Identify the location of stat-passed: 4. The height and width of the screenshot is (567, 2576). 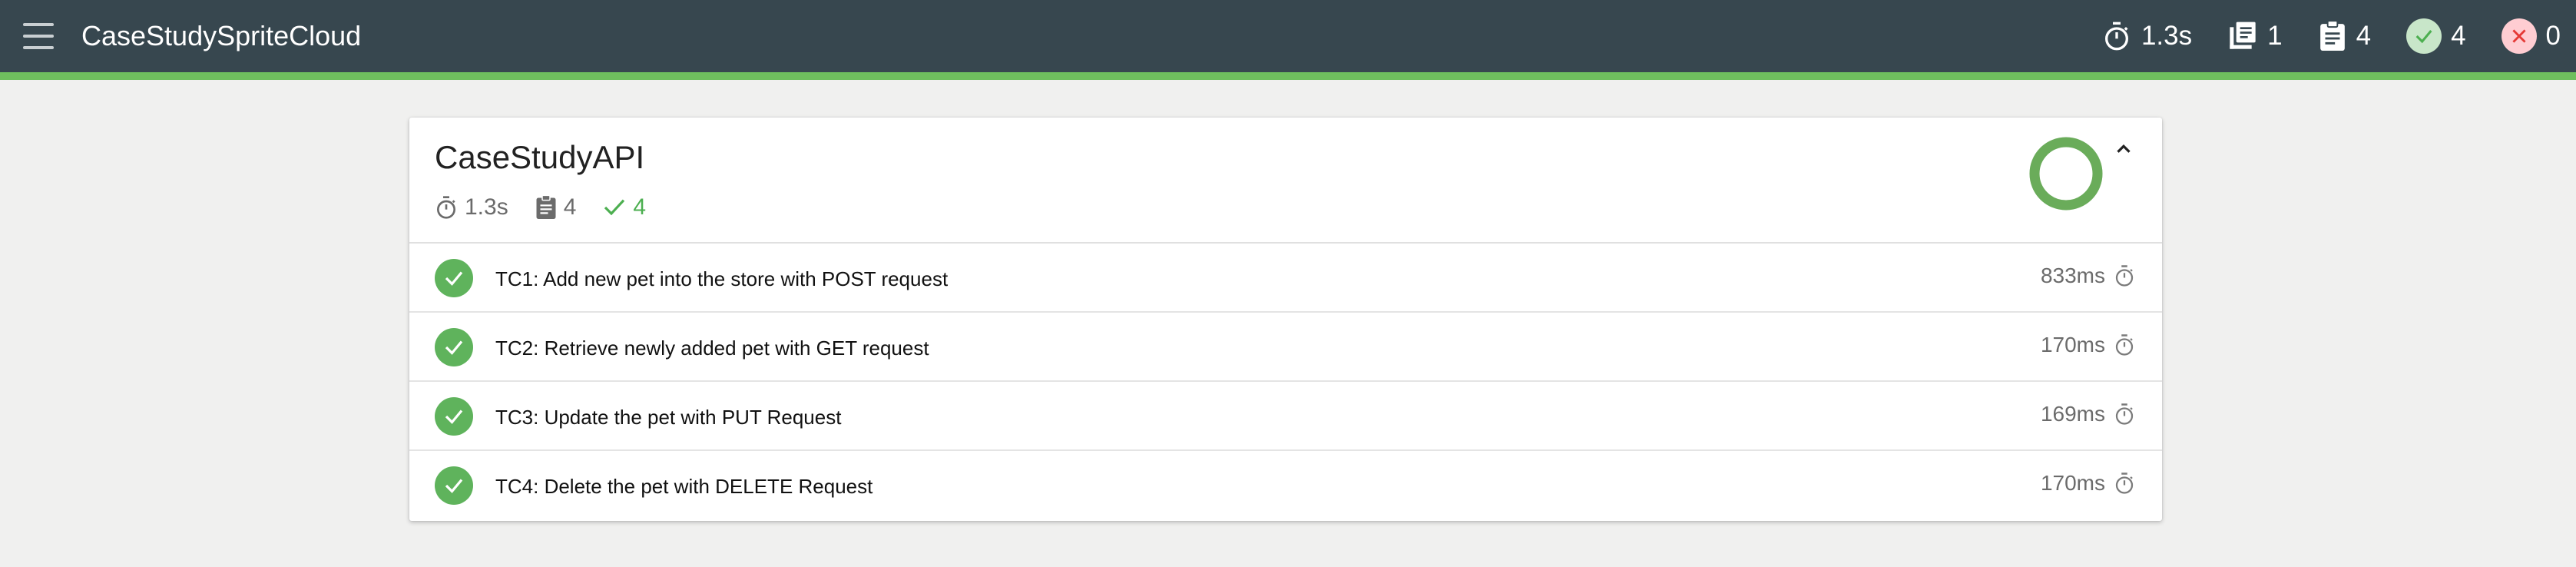
(2436, 36).